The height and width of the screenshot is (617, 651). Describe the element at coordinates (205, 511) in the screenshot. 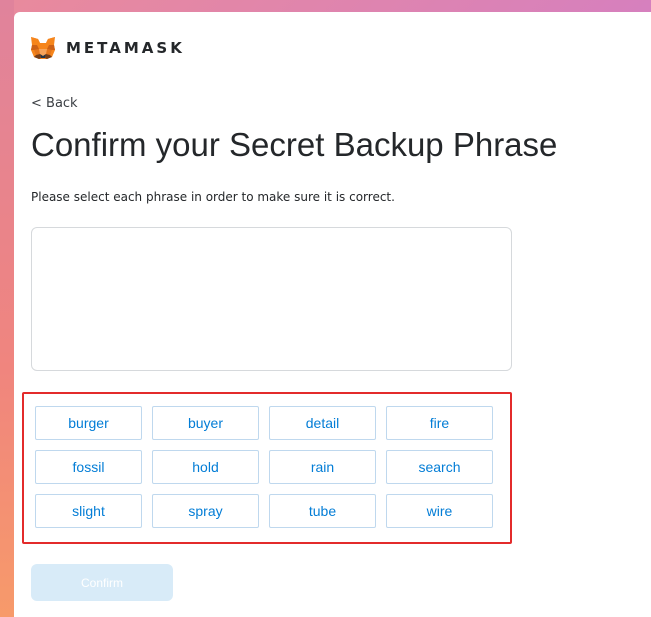

I see `word-button-spray: spray` at that location.